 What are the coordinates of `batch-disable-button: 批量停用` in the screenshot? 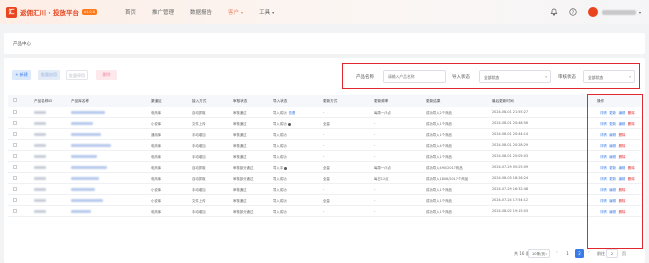 It's located at (77, 75).